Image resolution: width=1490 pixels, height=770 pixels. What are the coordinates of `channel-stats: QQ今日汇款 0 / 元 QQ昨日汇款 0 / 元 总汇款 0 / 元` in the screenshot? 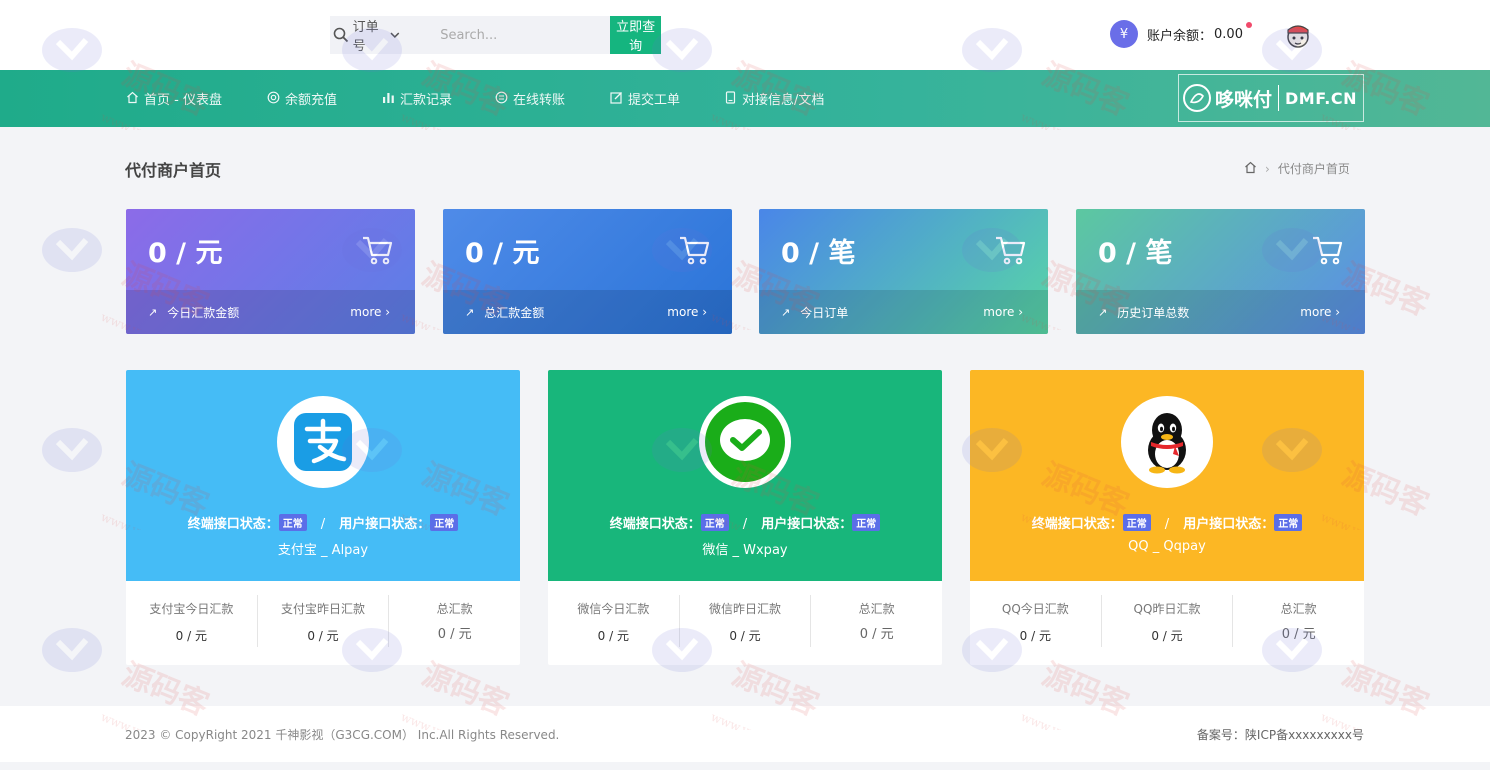 It's located at (1167, 621).